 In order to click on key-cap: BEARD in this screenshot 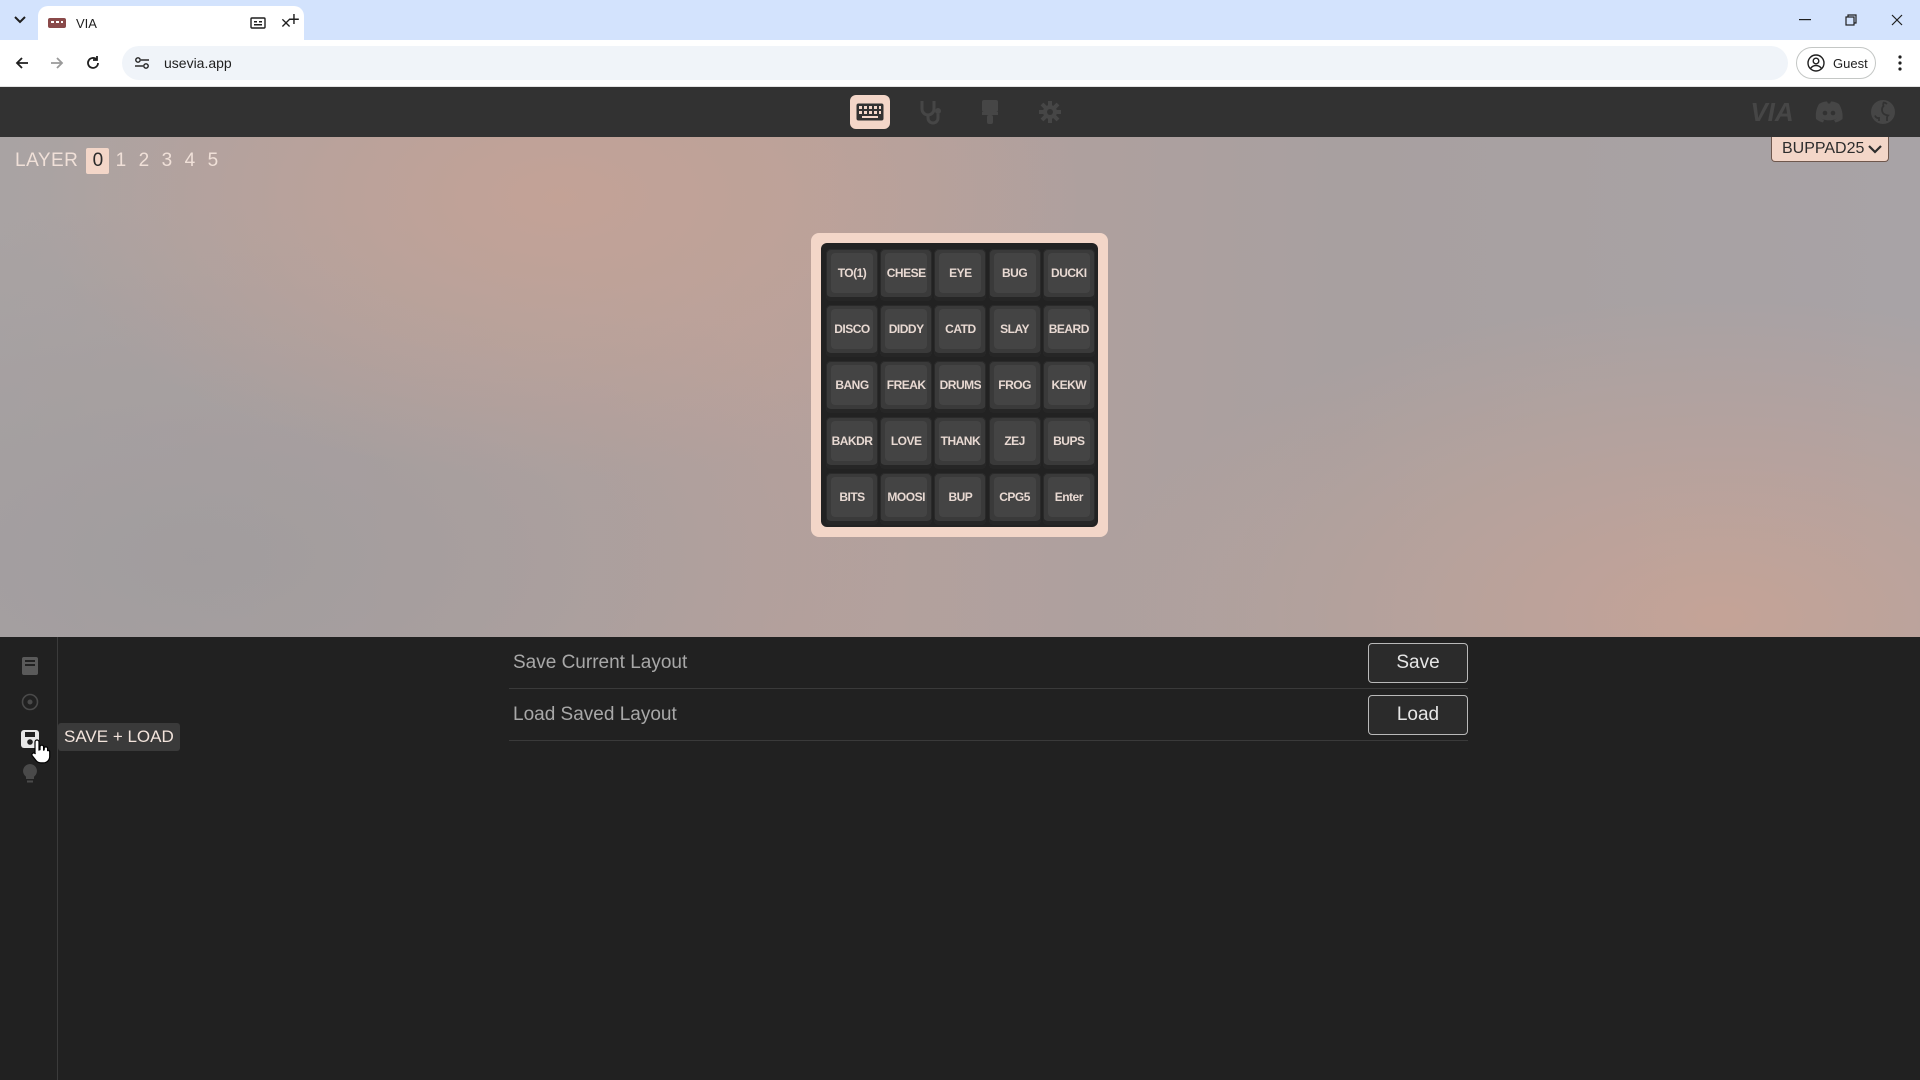, I will do `click(1068, 329)`.